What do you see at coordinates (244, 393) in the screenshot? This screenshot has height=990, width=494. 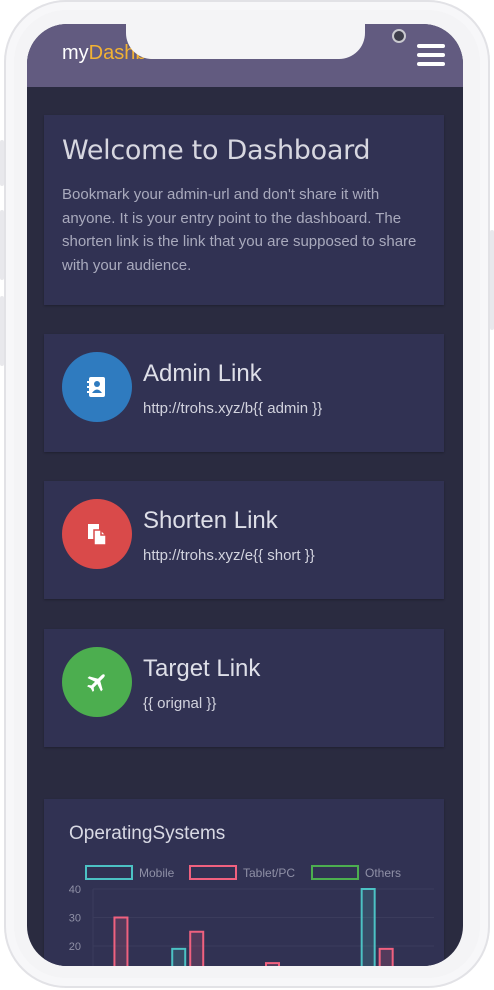 I see `admin-link-card: Admin Link http://trohs.xyz/b{{ admin }}` at bounding box center [244, 393].